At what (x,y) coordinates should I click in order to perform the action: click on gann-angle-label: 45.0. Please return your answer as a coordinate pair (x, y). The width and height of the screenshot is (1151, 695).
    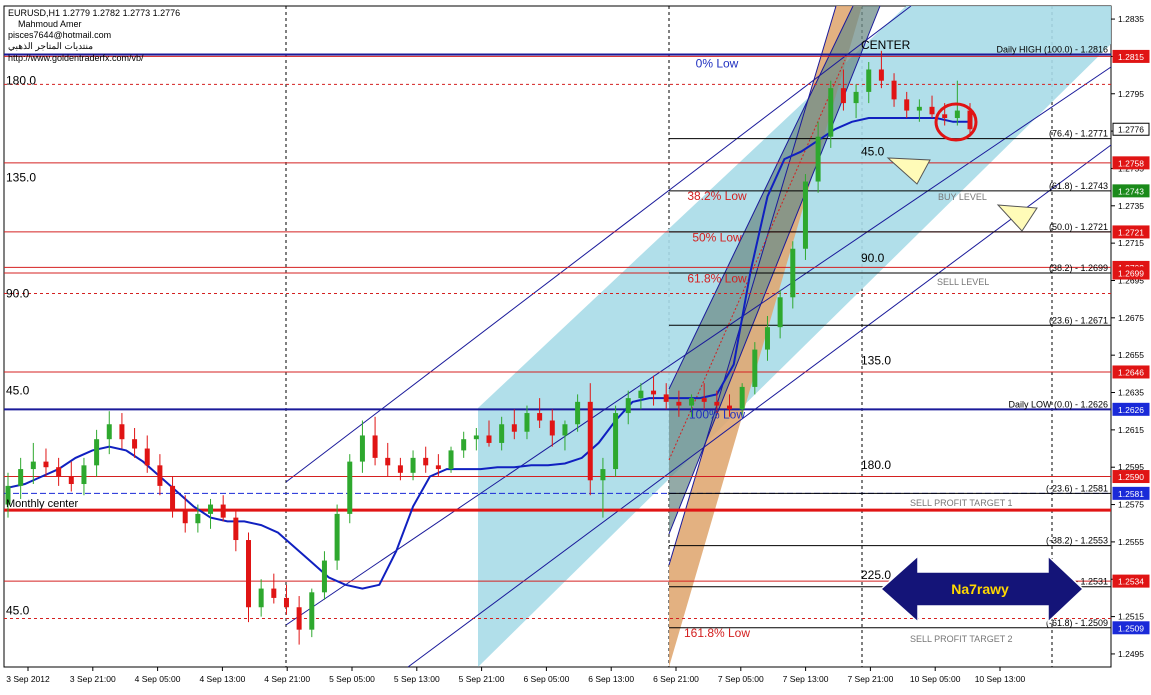
    Looking at the image, I should click on (873, 151).